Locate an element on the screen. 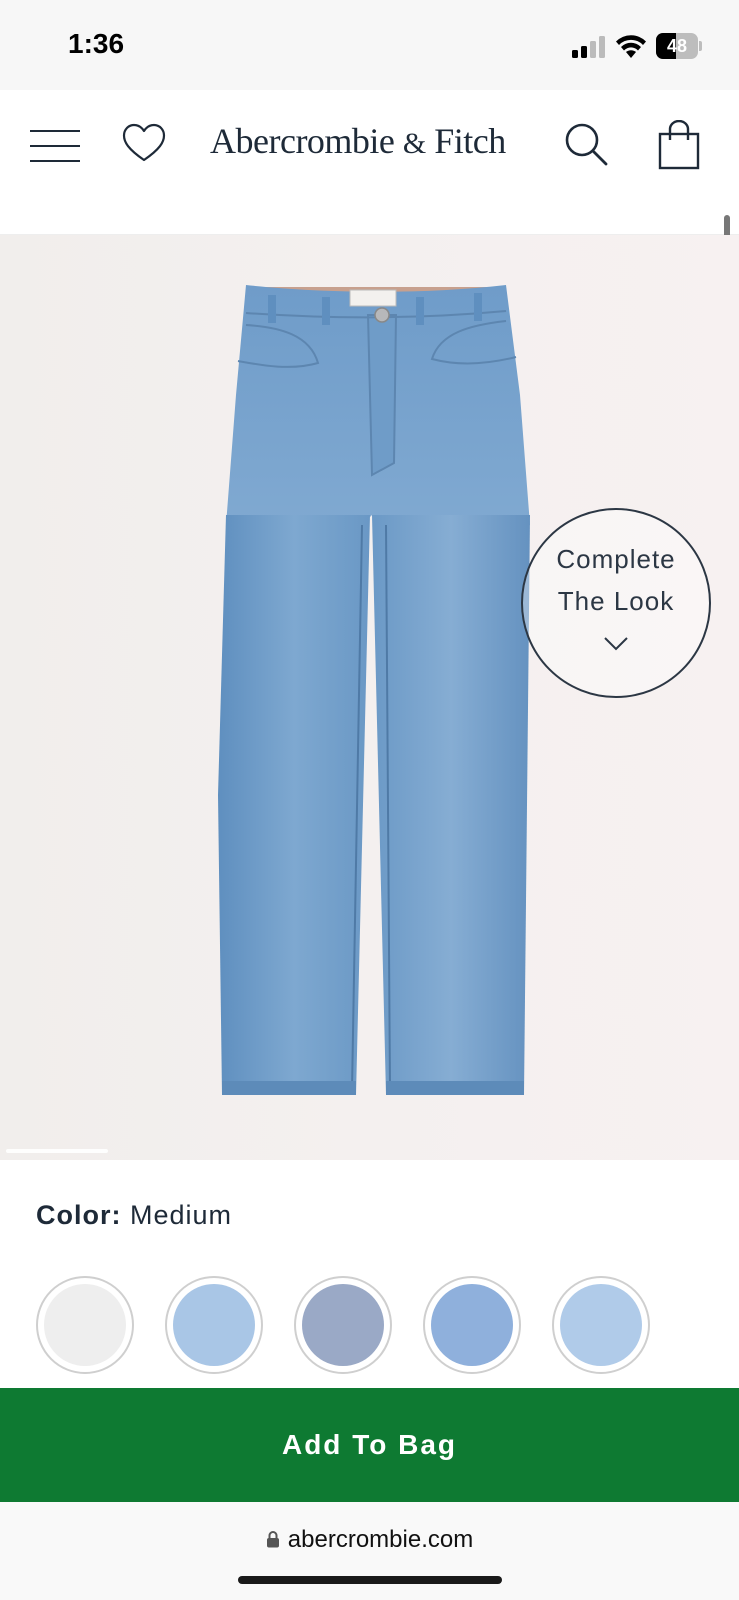 The height and width of the screenshot is (1600, 739). complete-the-look-button: Complete The Look is located at coordinates (616, 603).